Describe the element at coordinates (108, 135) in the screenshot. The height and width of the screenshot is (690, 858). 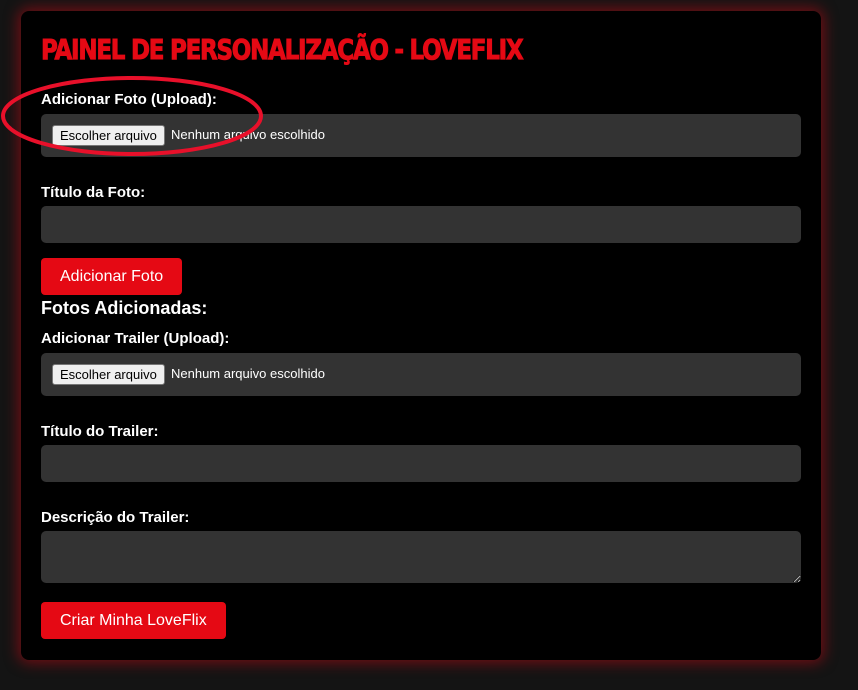
I see `photo-choose-file-button: Escolher arquivo` at that location.